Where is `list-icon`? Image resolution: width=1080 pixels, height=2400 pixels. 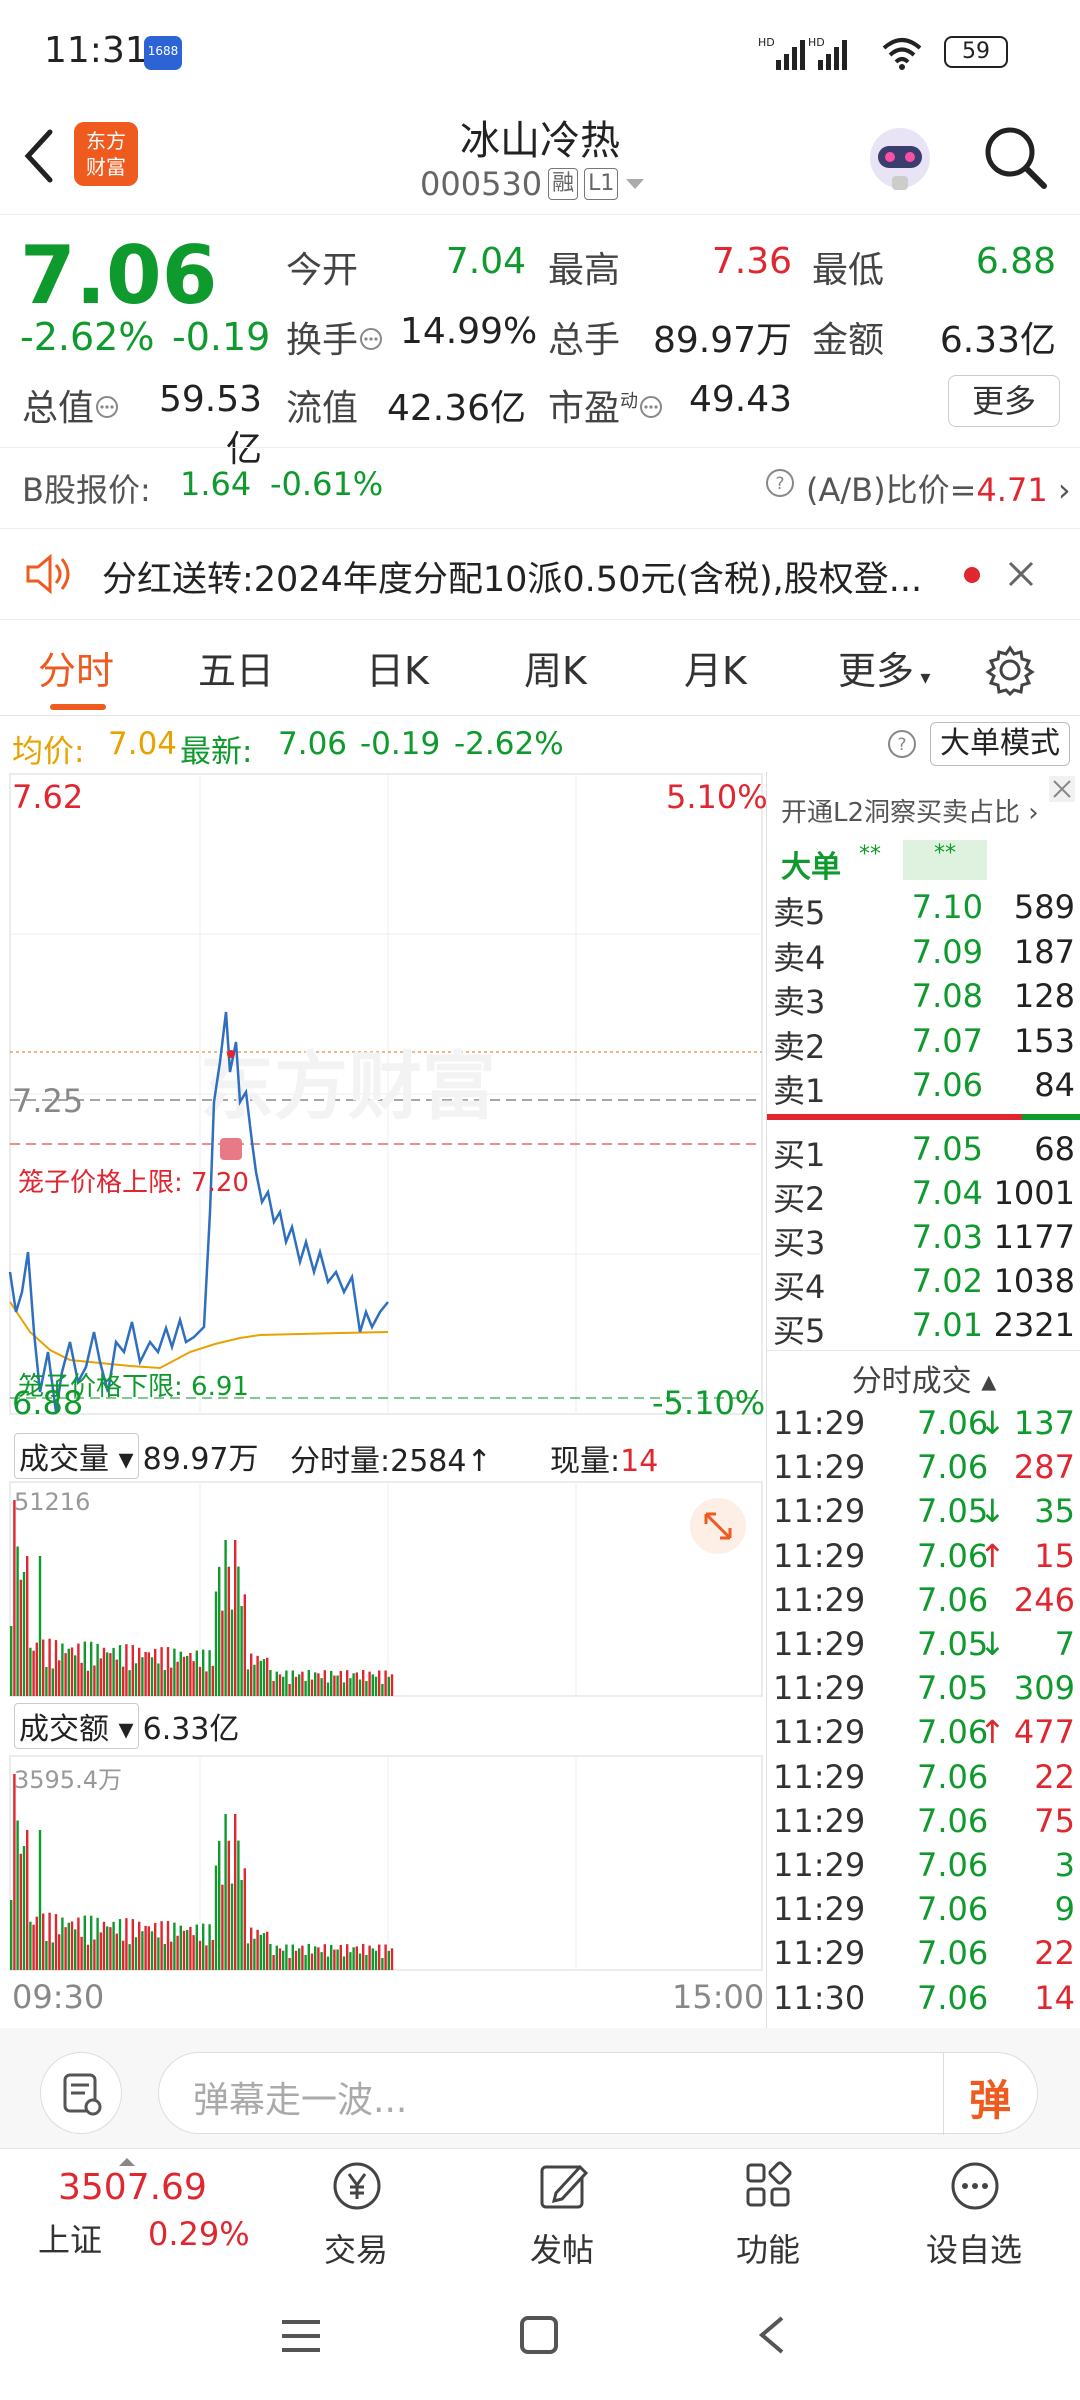
list-icon is located at coordinates (81, 2093).